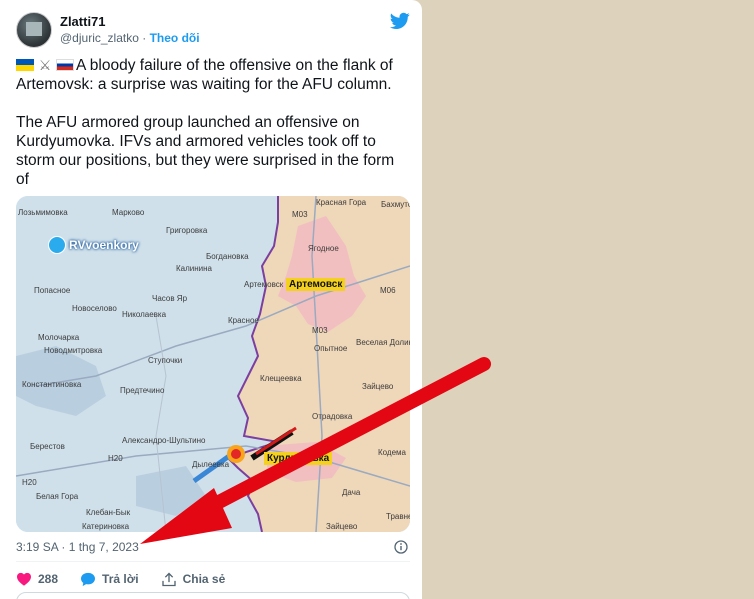 The width and height of the screenshot is (754, 599). What do you see at coordinates (48, 579) in the screenshot?
I see `like-count: 288` at bounding box center [48, 579].